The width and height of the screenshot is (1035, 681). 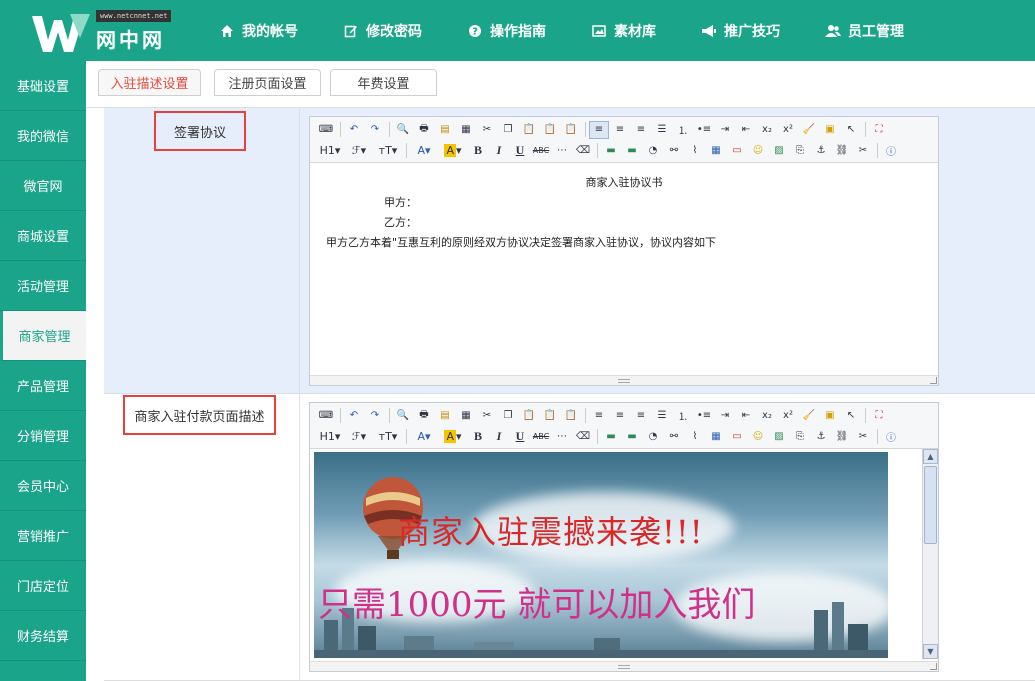 What do you see at coordinates (43, 286) in the screenshot?
I see `sidebar-item-activity-management: 活动管理` at bounding box center [43, 286].